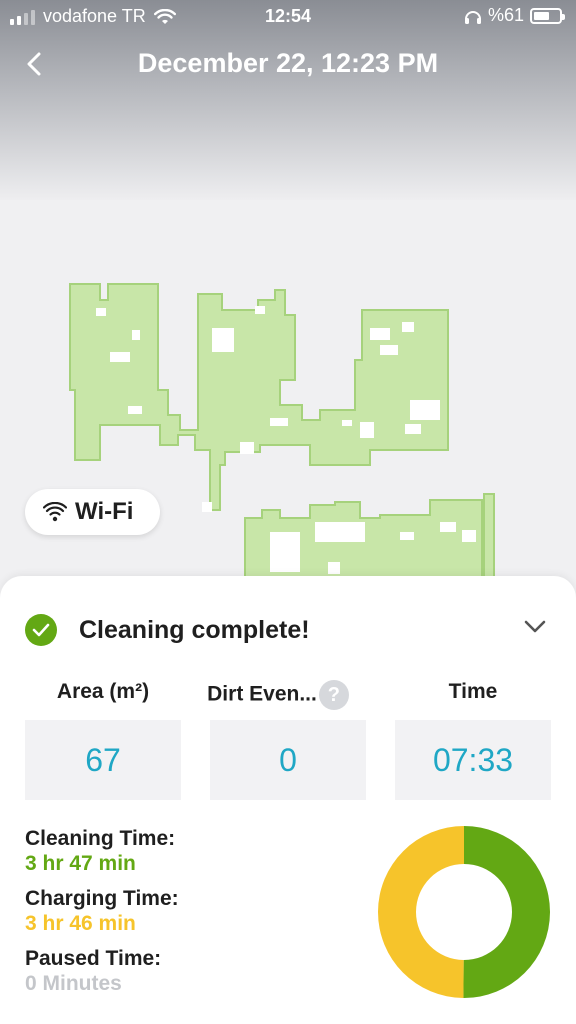 Image resolution: width=576 pixels, height=1024 pixels. What do you see at coordinates (103, 691) in the screenshot?
I see `area-label: Area (m²)` at bounding box center [103, 691].